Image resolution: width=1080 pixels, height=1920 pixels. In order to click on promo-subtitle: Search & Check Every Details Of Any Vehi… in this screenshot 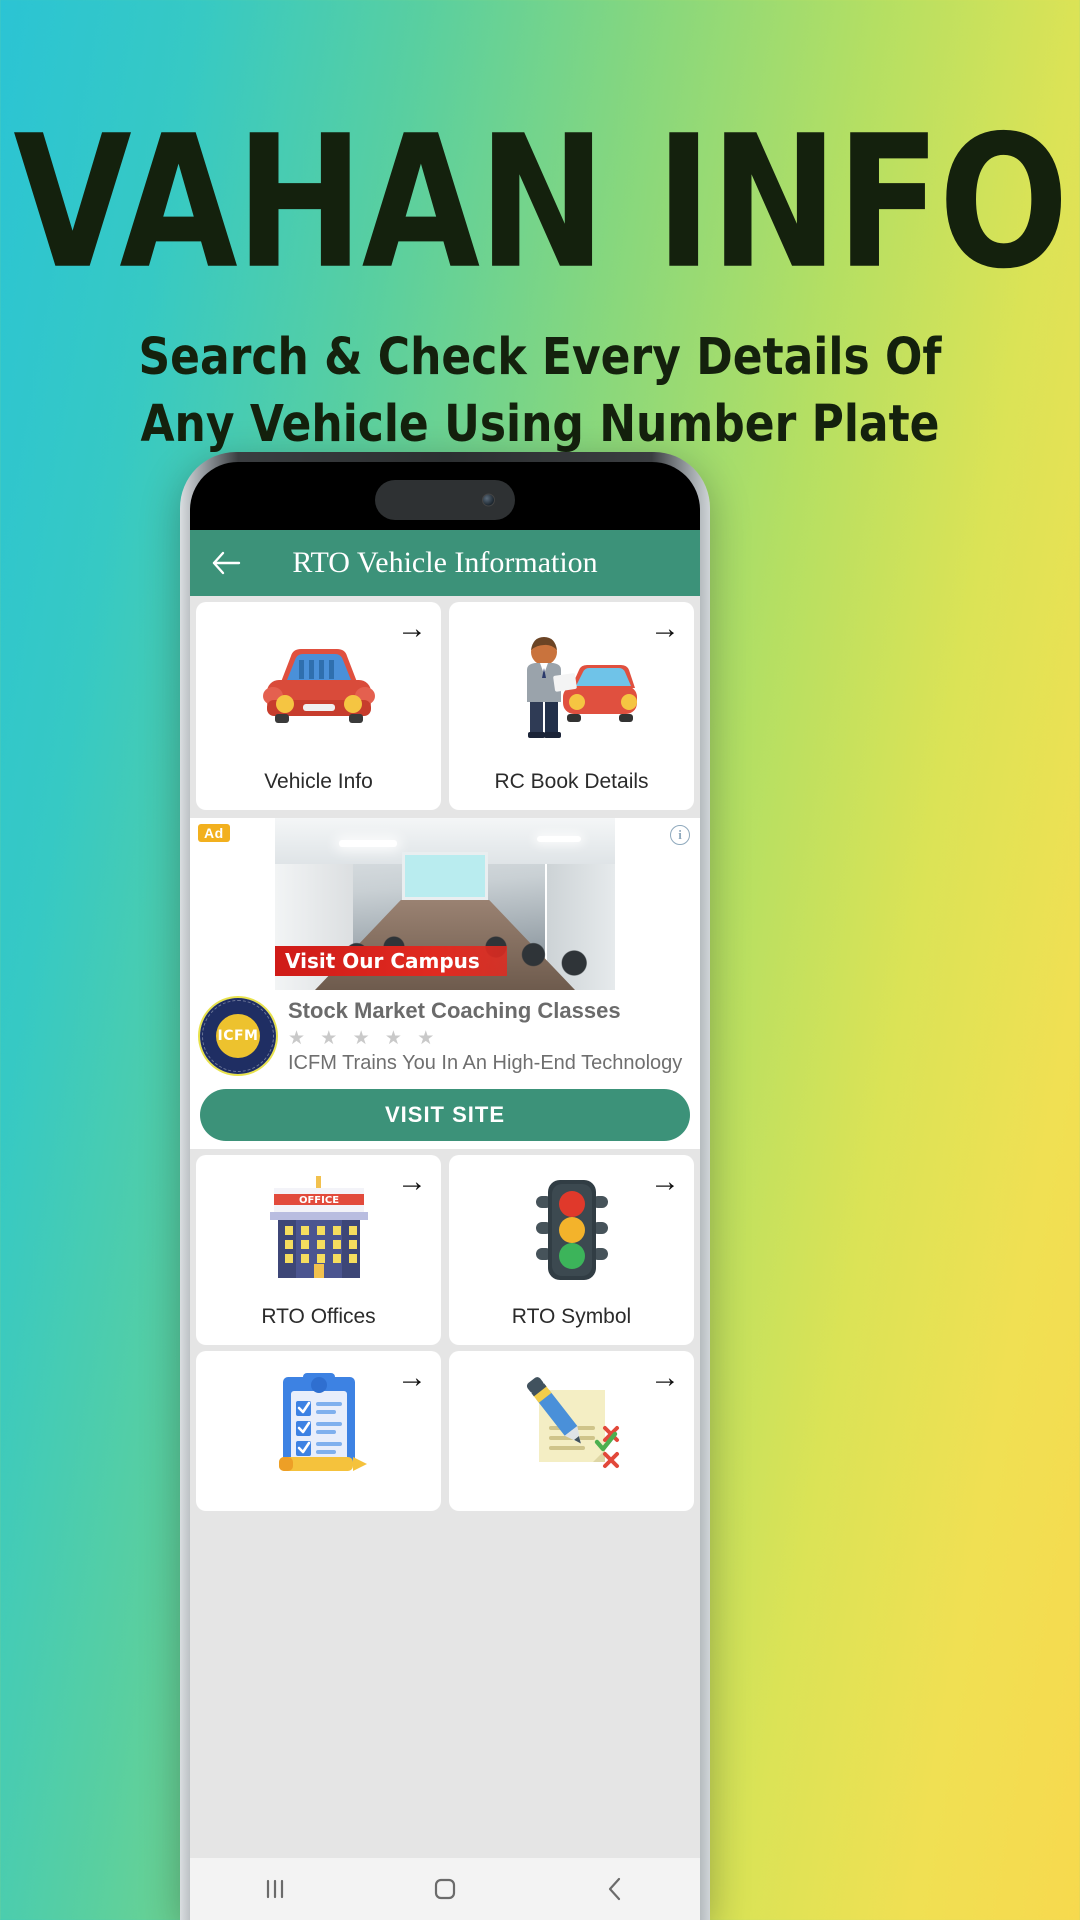, I will do `click(540, 391)`.